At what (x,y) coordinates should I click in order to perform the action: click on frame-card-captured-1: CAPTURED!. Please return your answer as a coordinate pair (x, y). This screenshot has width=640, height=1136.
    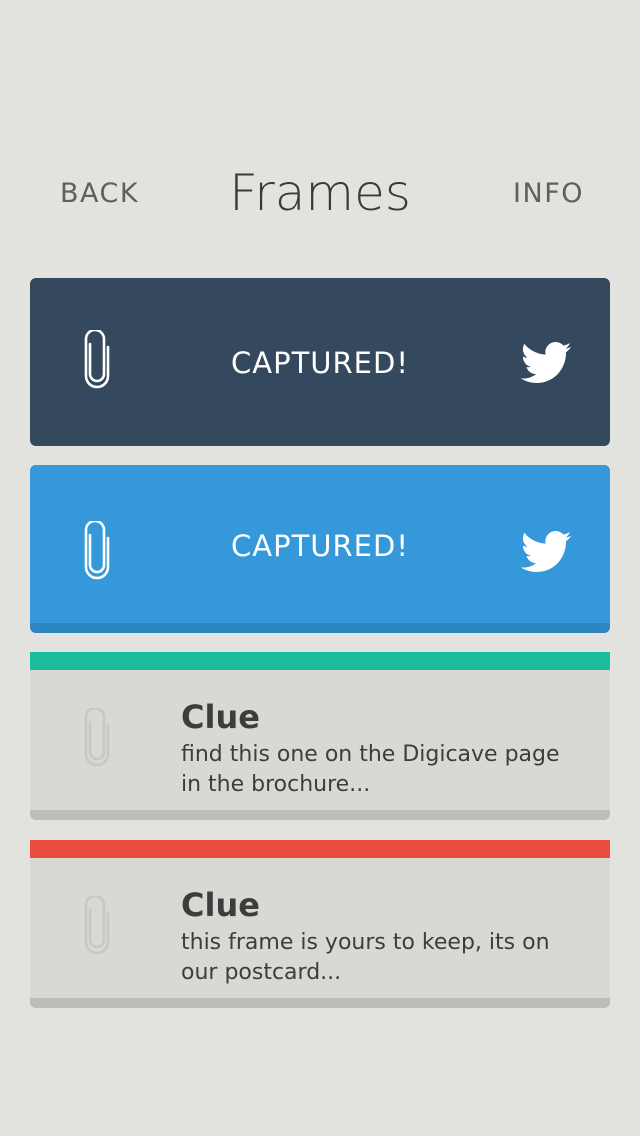
    Looking at the image, I should click on (320, 362).